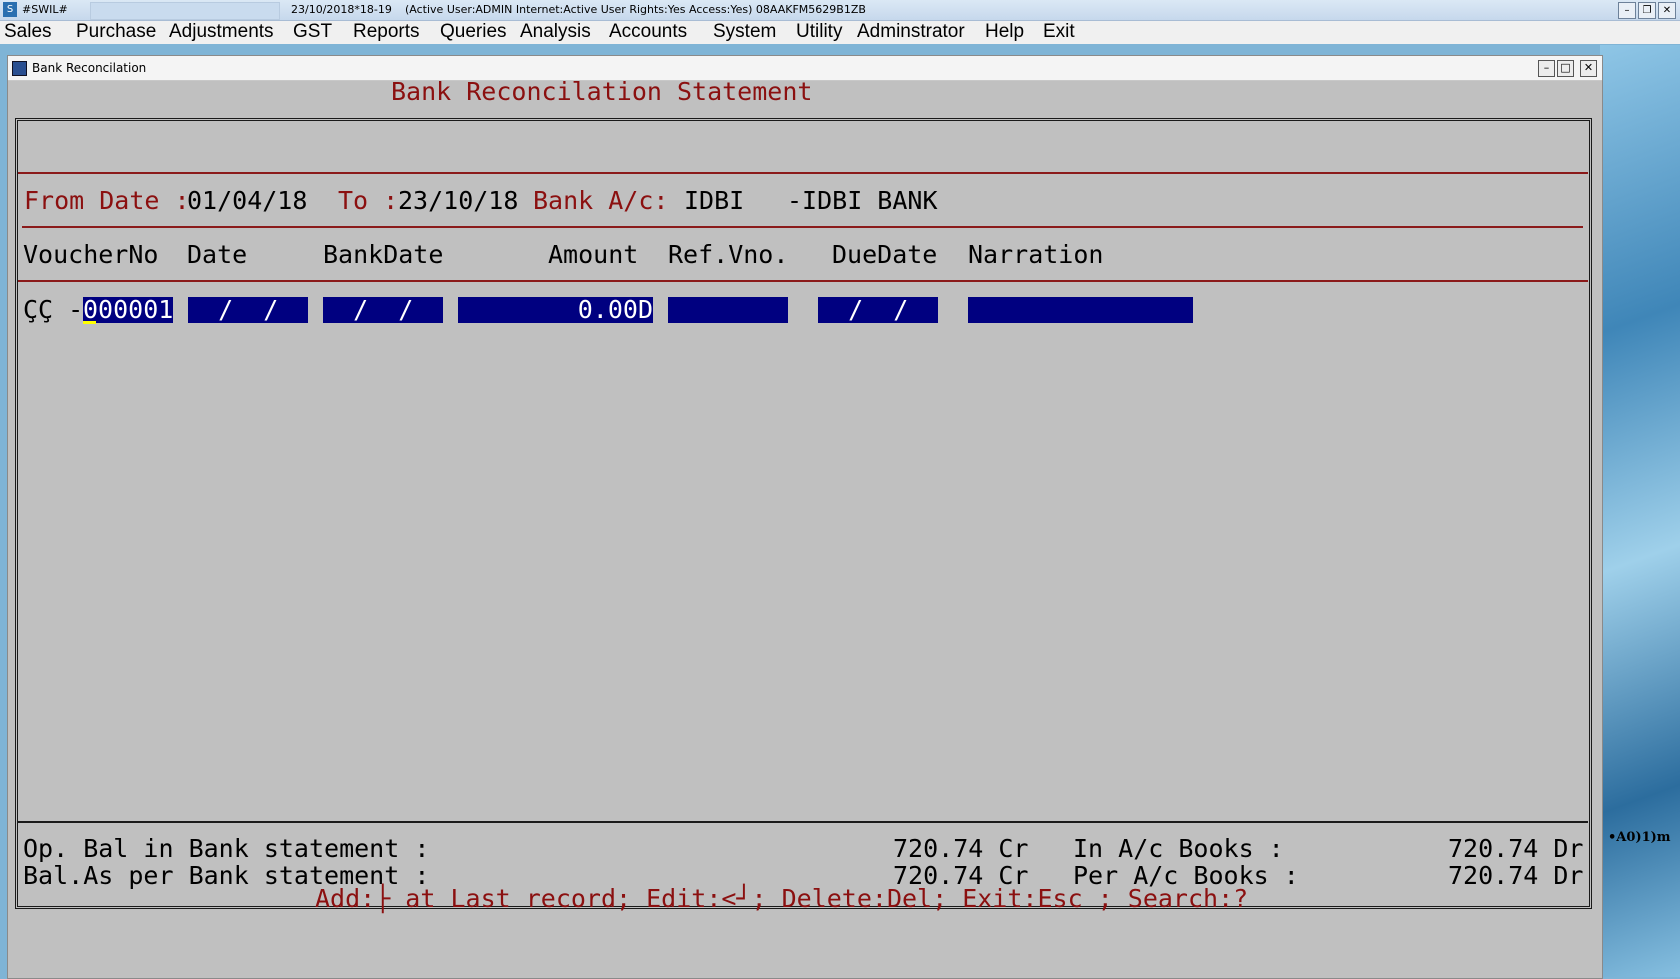 This screenshot has height=979, width=1680. Describe the element at coordinates (911, 32) in the screenshot. I see `menu-adminstrator: Adminstrator` at that location.